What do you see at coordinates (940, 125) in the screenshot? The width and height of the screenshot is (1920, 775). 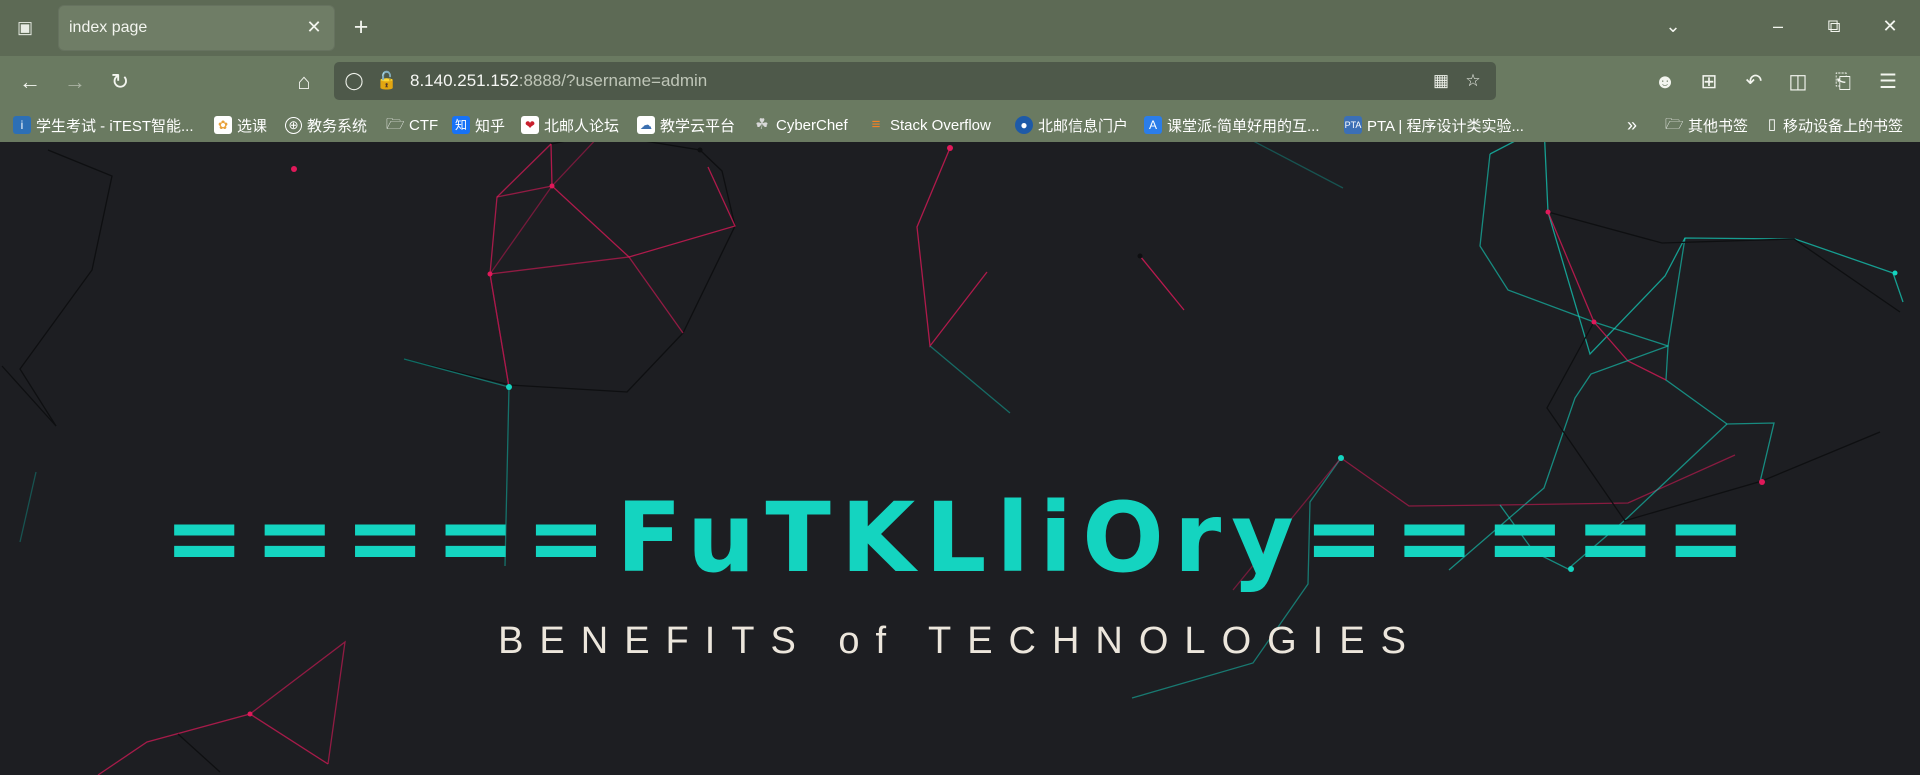 I see `bookmark-label: Stack Overflow` at bounding box center [940, 125].